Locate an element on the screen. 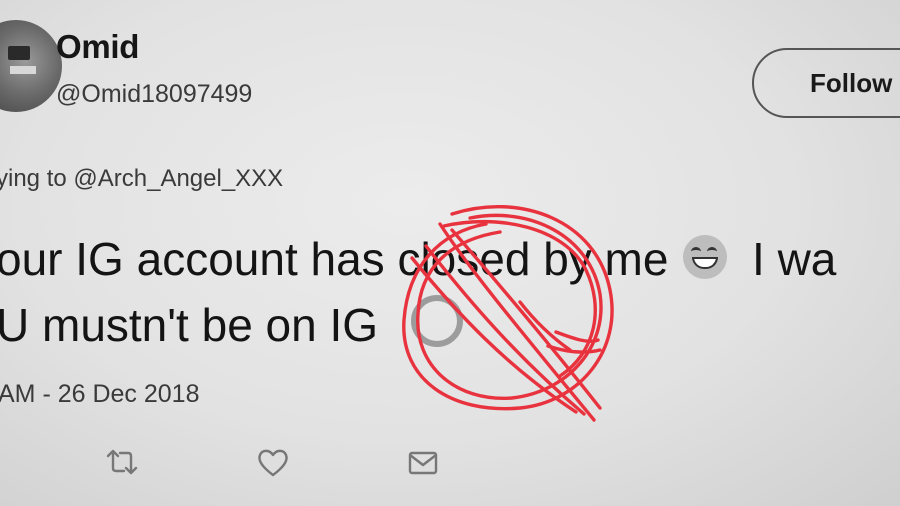  replying-to-line: ying to @Arch_Angel_XXX is located at coordinates (141, 179).